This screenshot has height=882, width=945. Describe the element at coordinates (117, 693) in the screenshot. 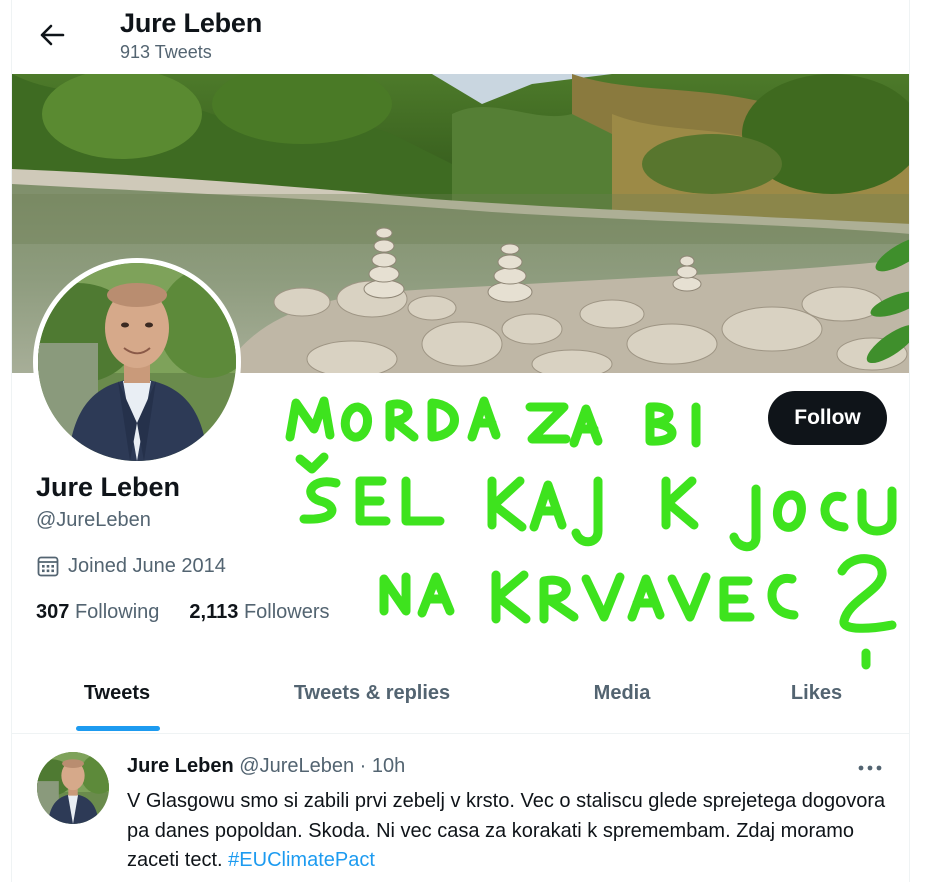

I see `tab-tweets: Tweets` at that location.